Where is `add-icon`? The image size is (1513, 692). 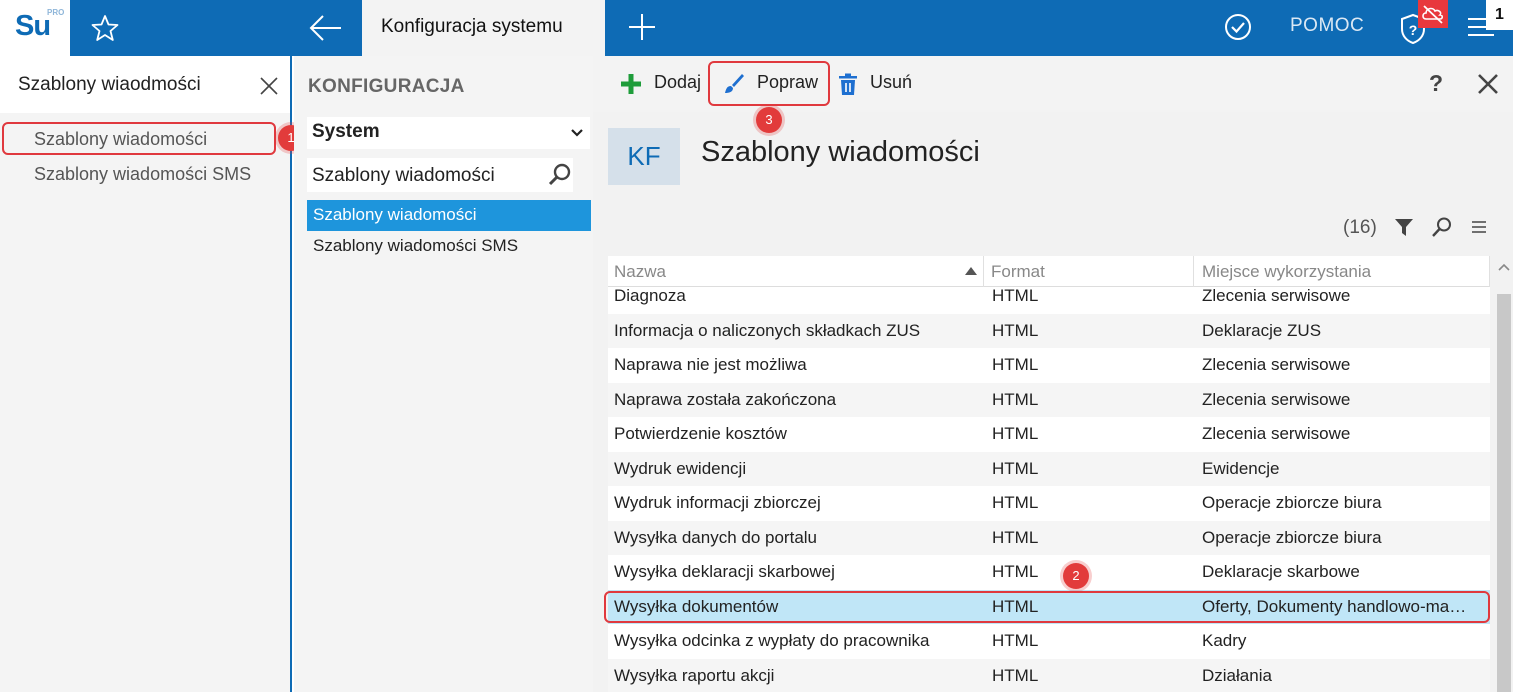 add-icon is located at coordinates (631, 84).